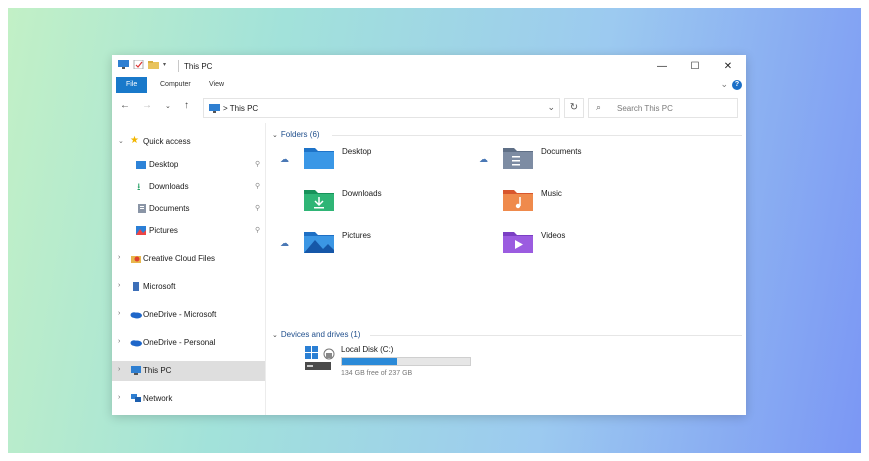  I want to click on tab-file: File, so click(132, 85).